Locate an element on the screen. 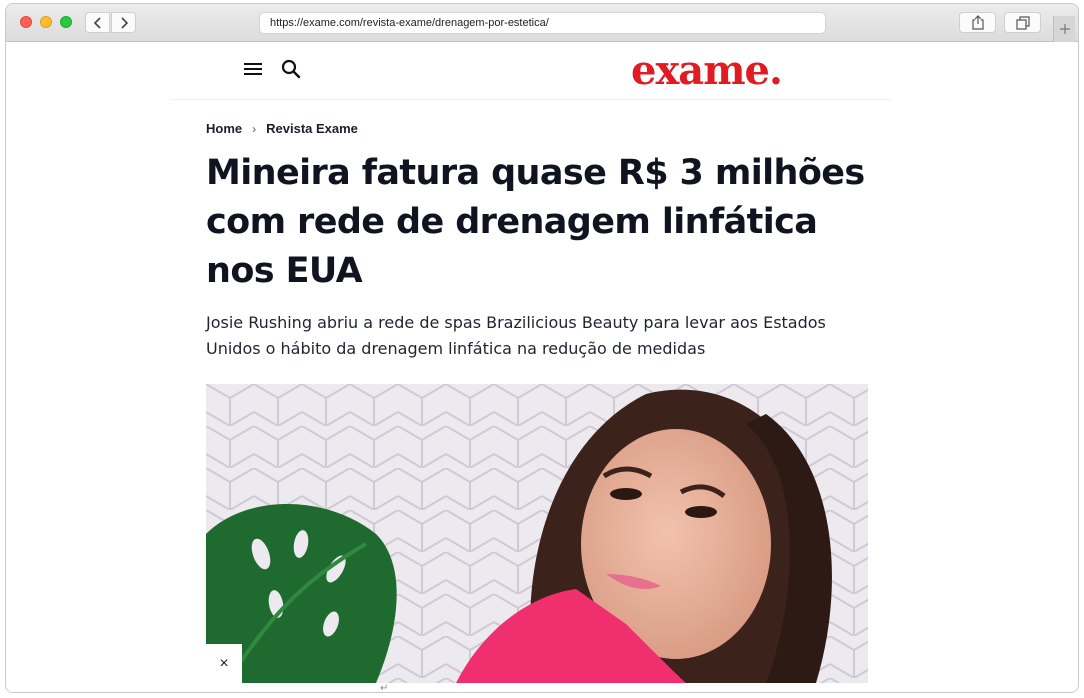 Image resolution: width=1084 pixels, height=698 pixels. plus-icon is located at coordinates (1064, 29).